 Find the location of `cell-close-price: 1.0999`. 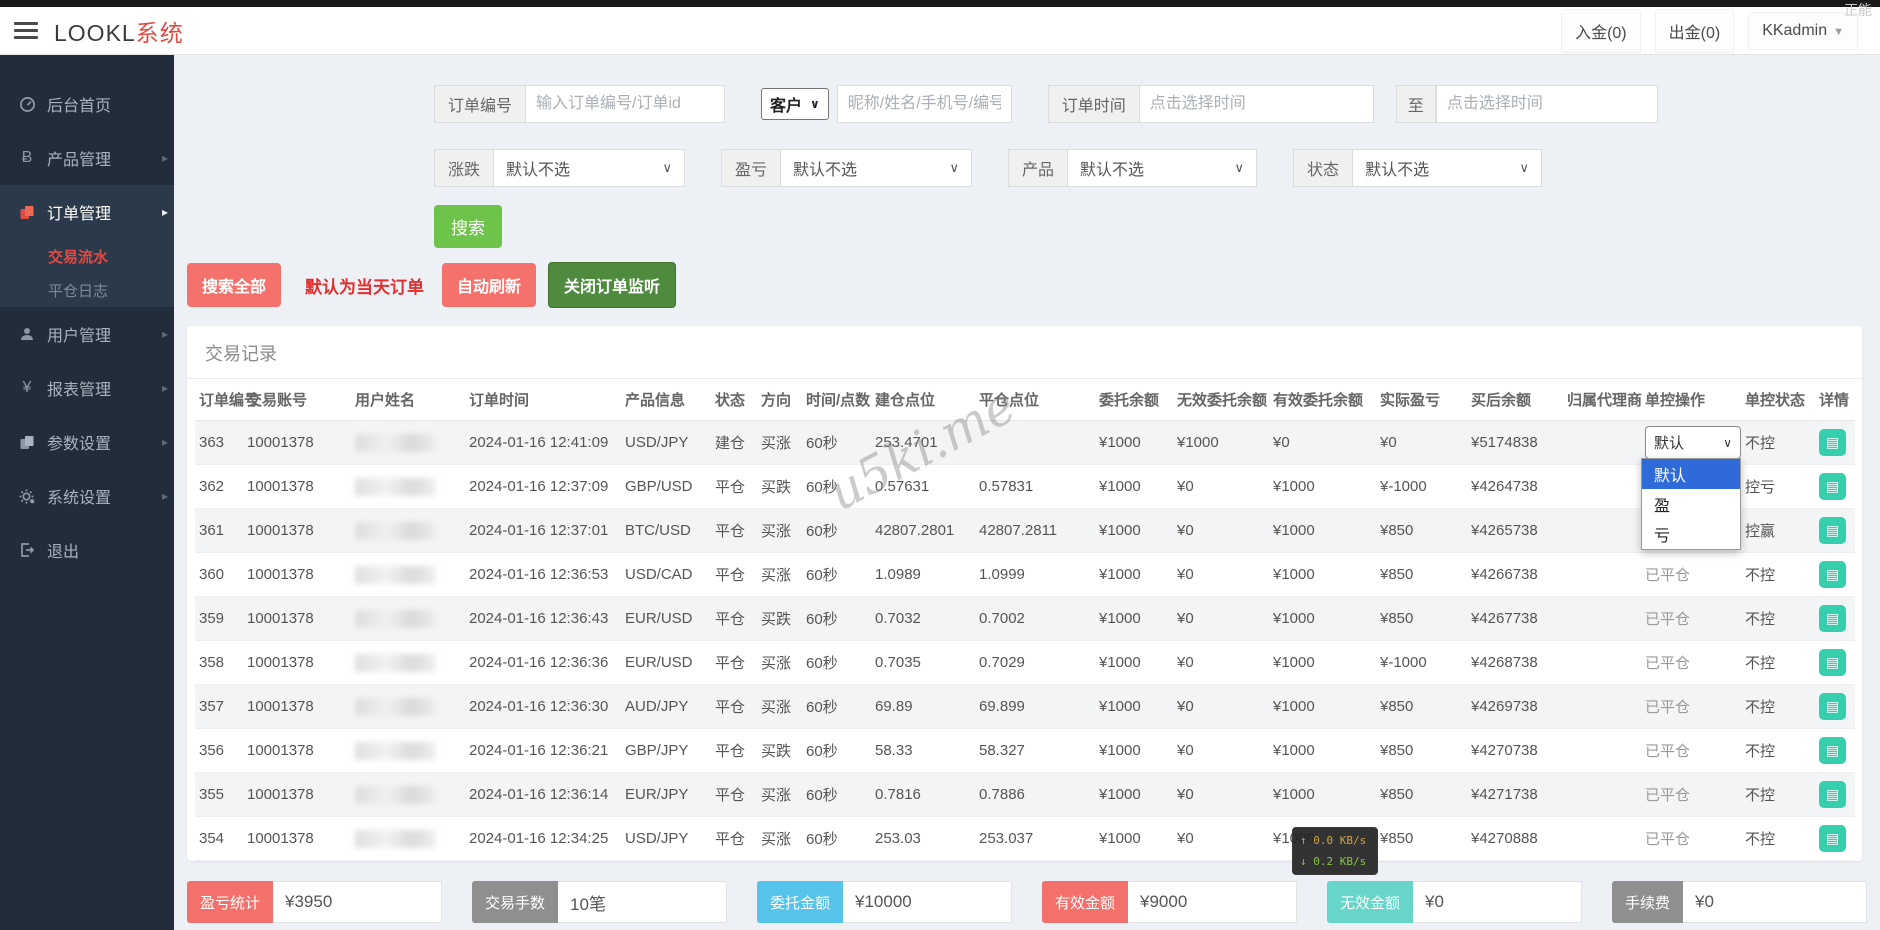

cell-close-price: 1.0999 is located at coordinates (1002, 574).